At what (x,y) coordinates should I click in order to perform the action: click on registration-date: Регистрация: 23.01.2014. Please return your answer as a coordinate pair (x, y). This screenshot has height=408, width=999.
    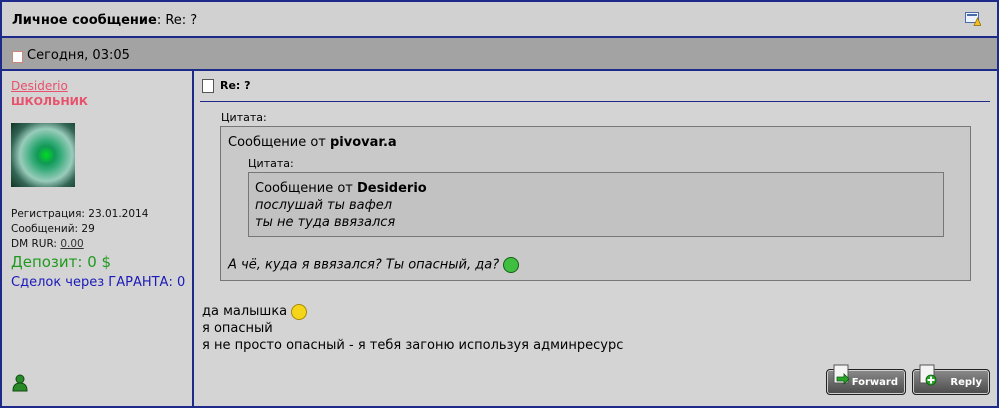
    Looking at the image, I should click on (80, 214).